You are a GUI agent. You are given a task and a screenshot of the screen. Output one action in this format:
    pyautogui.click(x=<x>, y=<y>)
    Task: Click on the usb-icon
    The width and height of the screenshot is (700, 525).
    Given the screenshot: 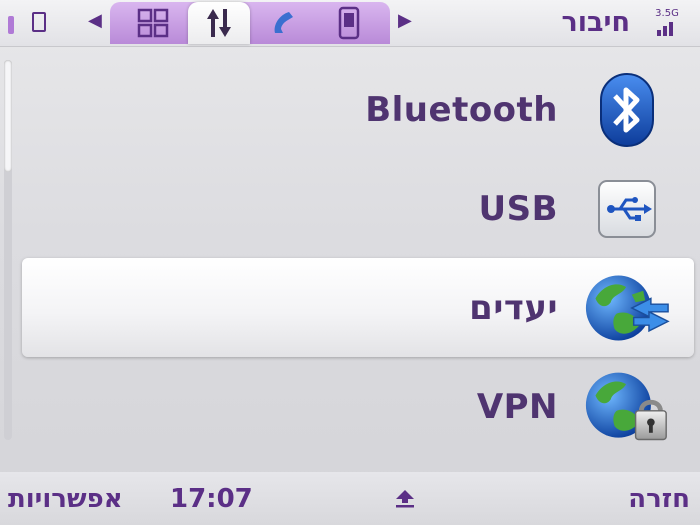 What is the action you would take?
    pyautogui.click(x=627, y=209)
    